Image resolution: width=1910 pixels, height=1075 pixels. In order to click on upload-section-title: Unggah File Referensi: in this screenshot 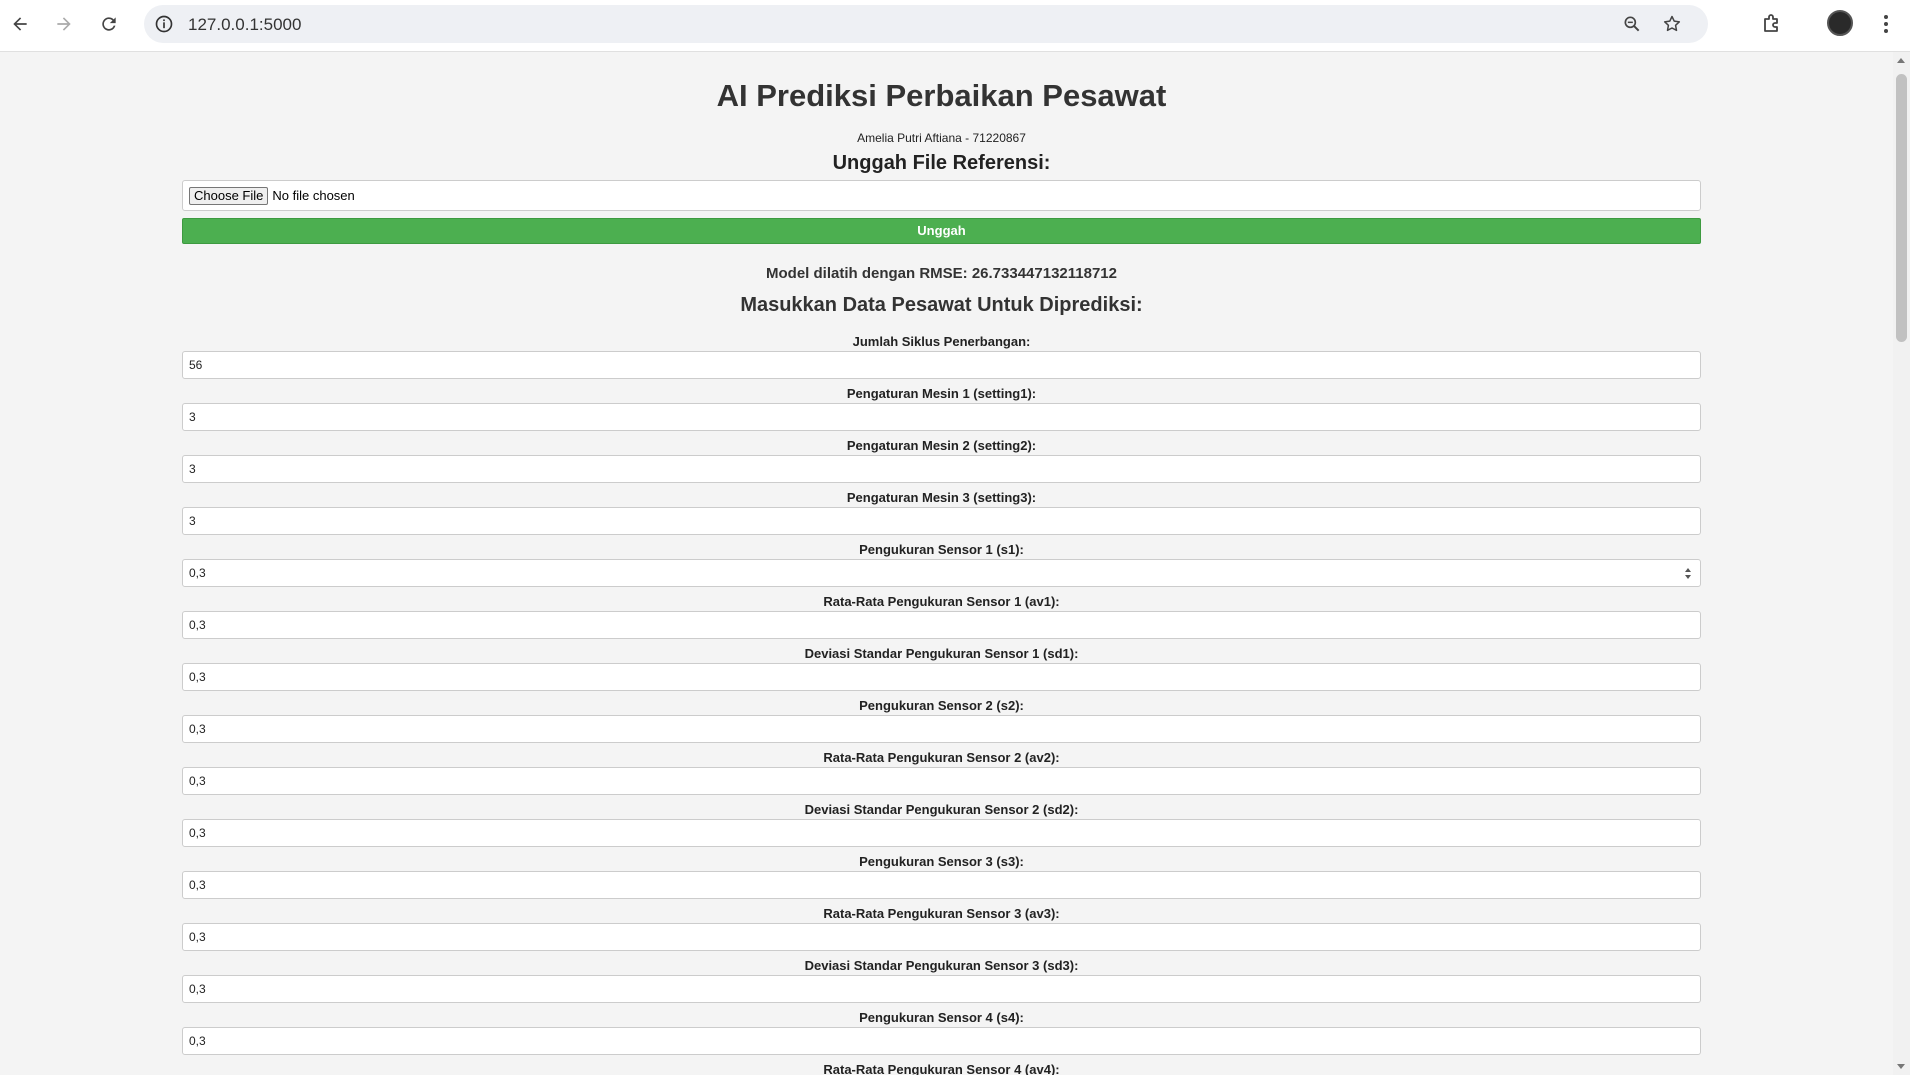, I will do `click(941, 163)`.